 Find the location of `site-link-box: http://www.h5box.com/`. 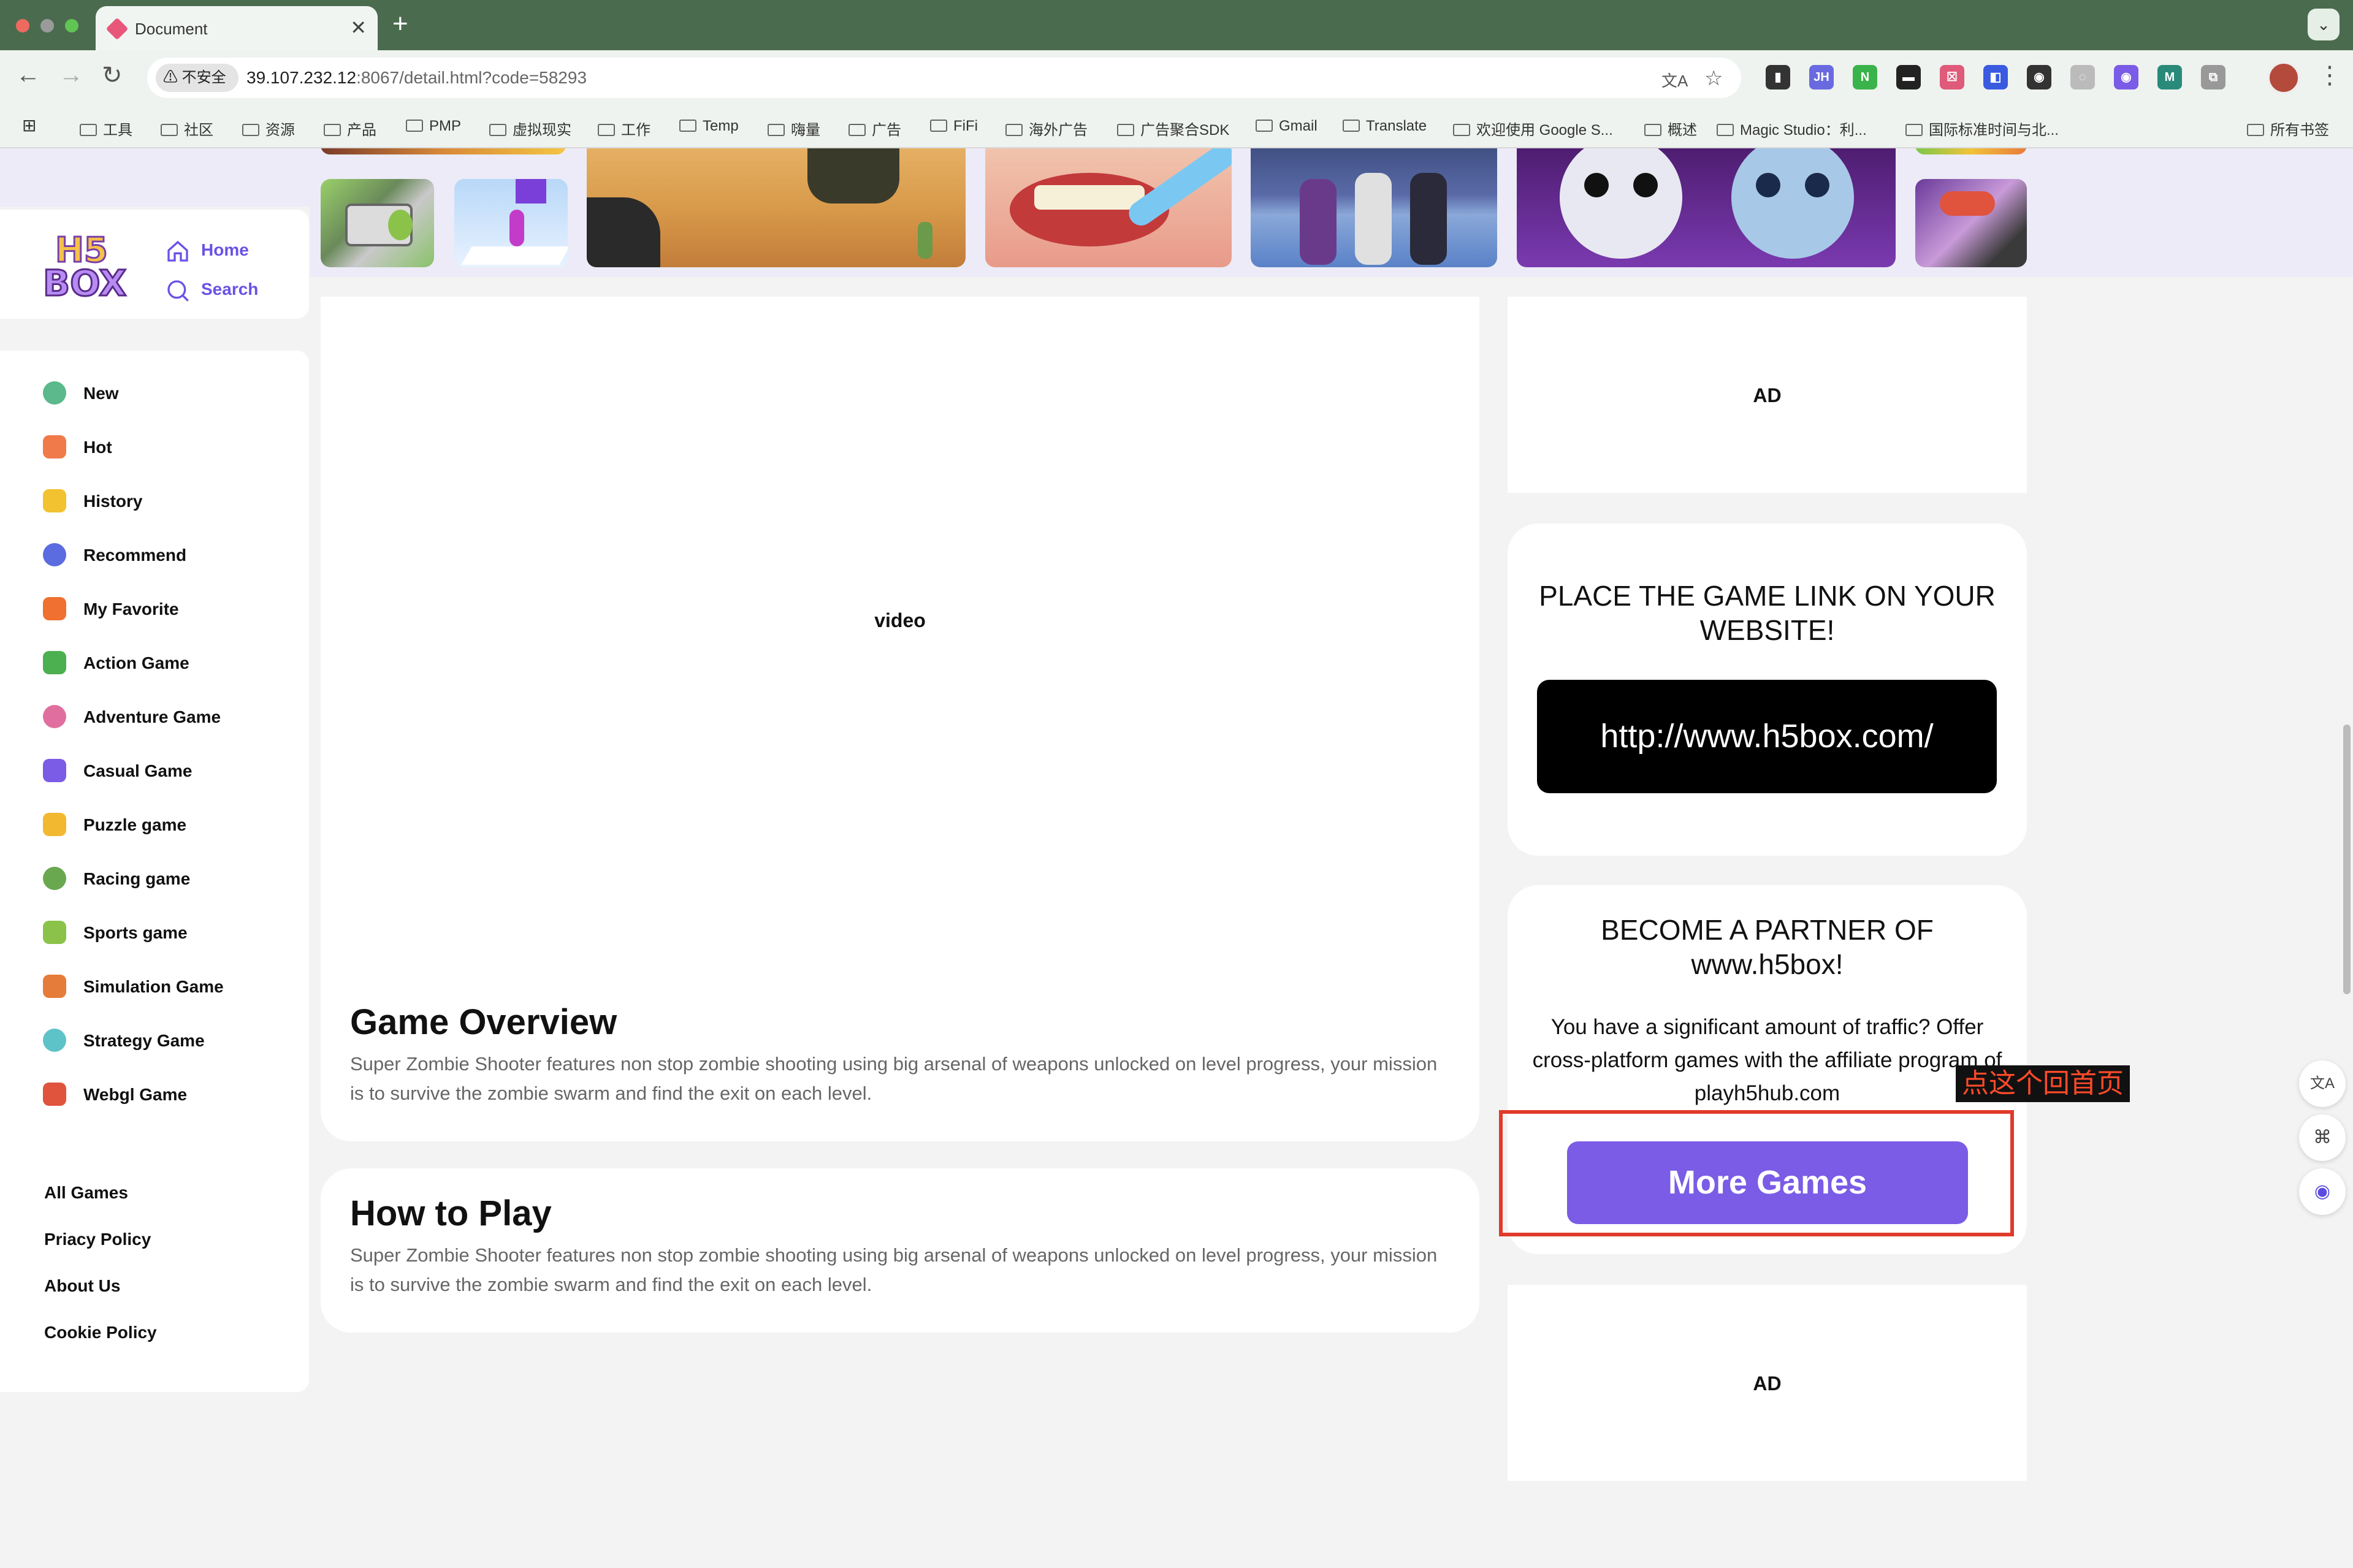

site-link-box: http://www.h5box.com/ is located at coordinates (1767, 736).